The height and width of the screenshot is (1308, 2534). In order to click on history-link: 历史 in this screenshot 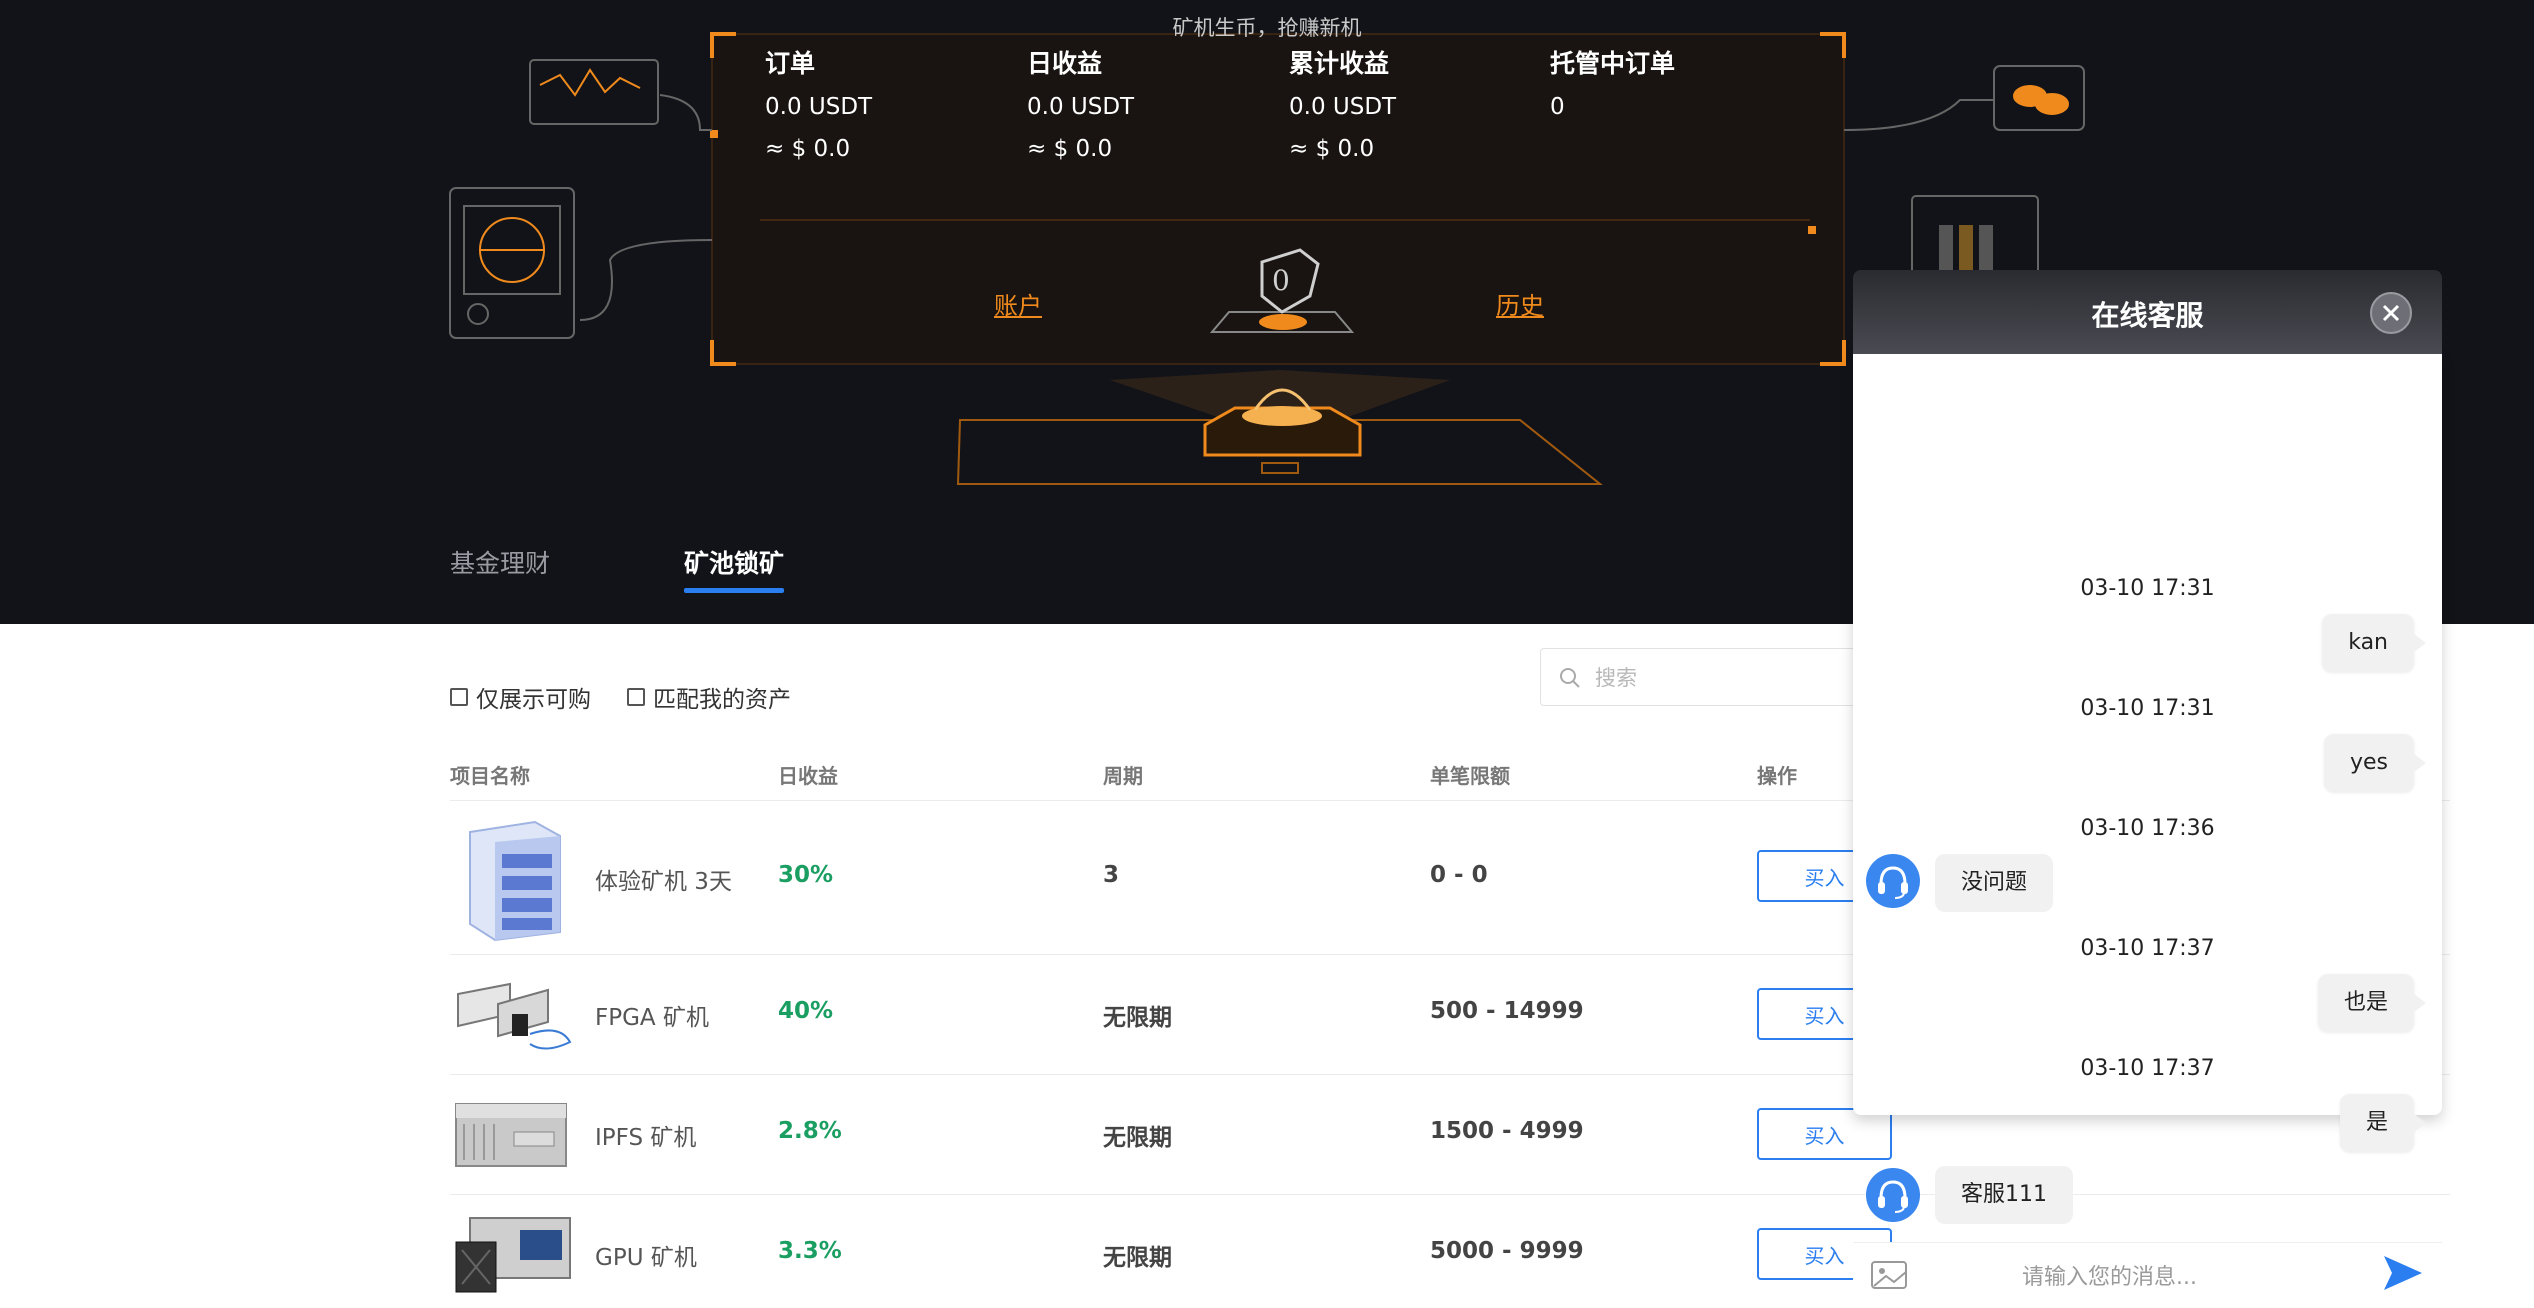, I will do `click(1520, 303)`.